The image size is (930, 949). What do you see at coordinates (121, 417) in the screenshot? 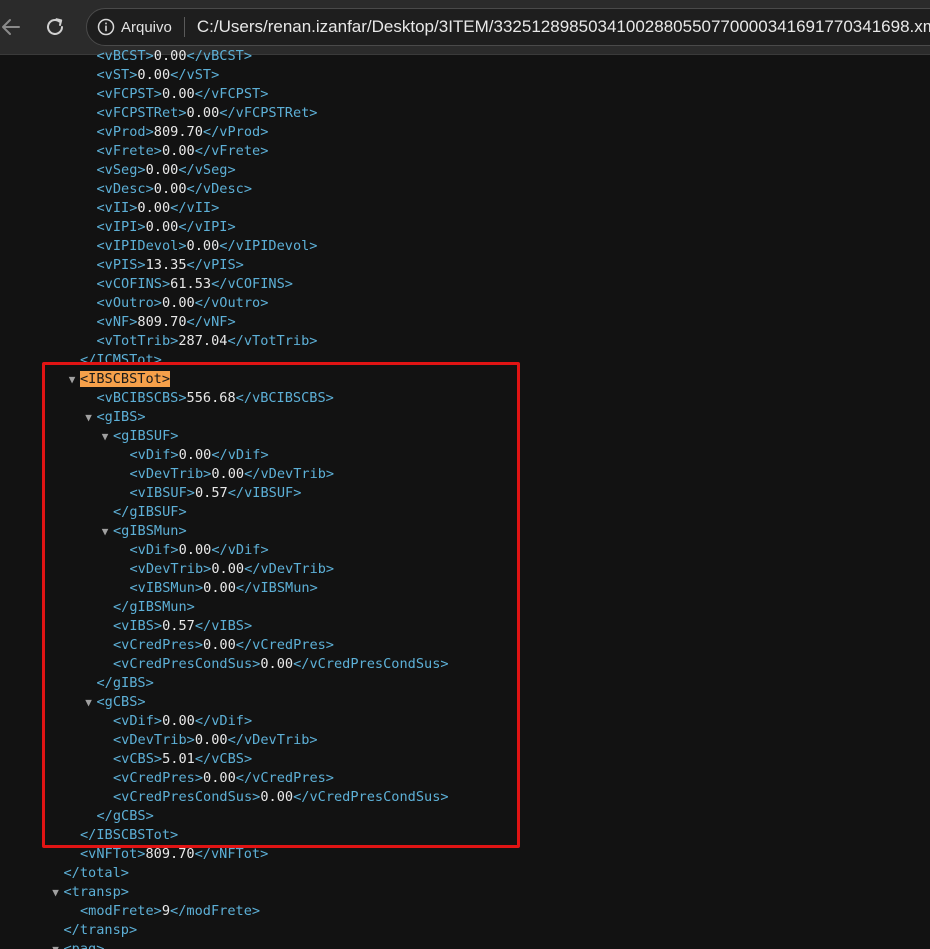
I see `xml-open-tag: <gIBS>` at bounding box center [121, 417].